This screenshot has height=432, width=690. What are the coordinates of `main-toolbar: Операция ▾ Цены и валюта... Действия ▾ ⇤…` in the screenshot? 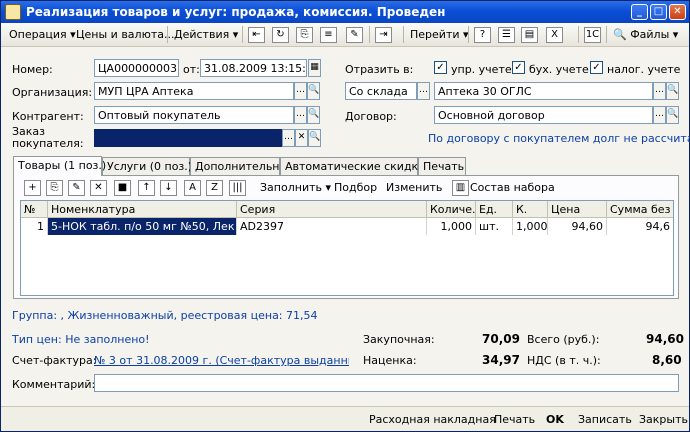 It's located at (345, 35).